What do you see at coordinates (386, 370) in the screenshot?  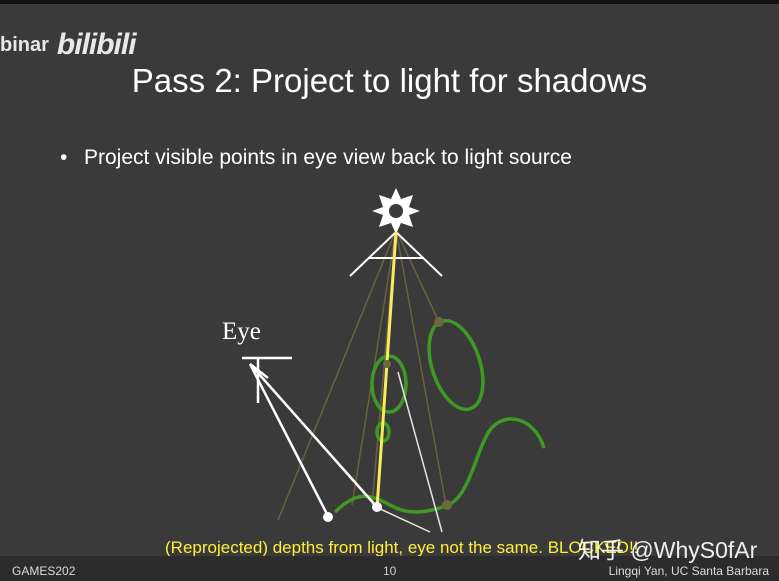 I see `light-ray-to-point` at bounding box center [386, 370].